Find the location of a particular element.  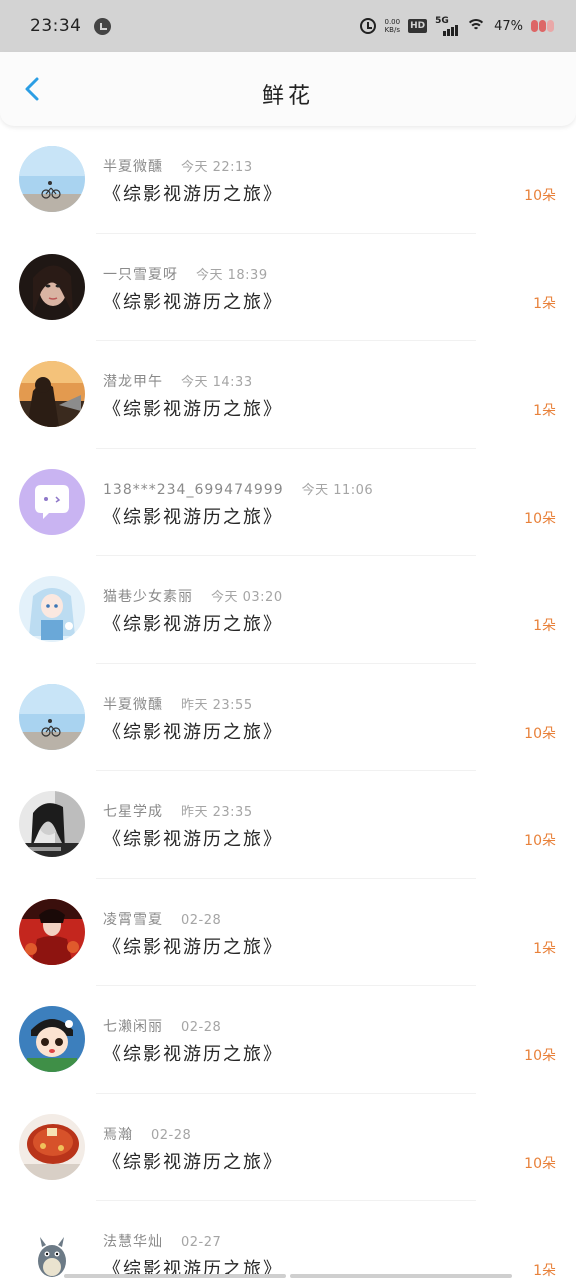

timestamp: 今天 22:13 is located at coordinates (217, 167).